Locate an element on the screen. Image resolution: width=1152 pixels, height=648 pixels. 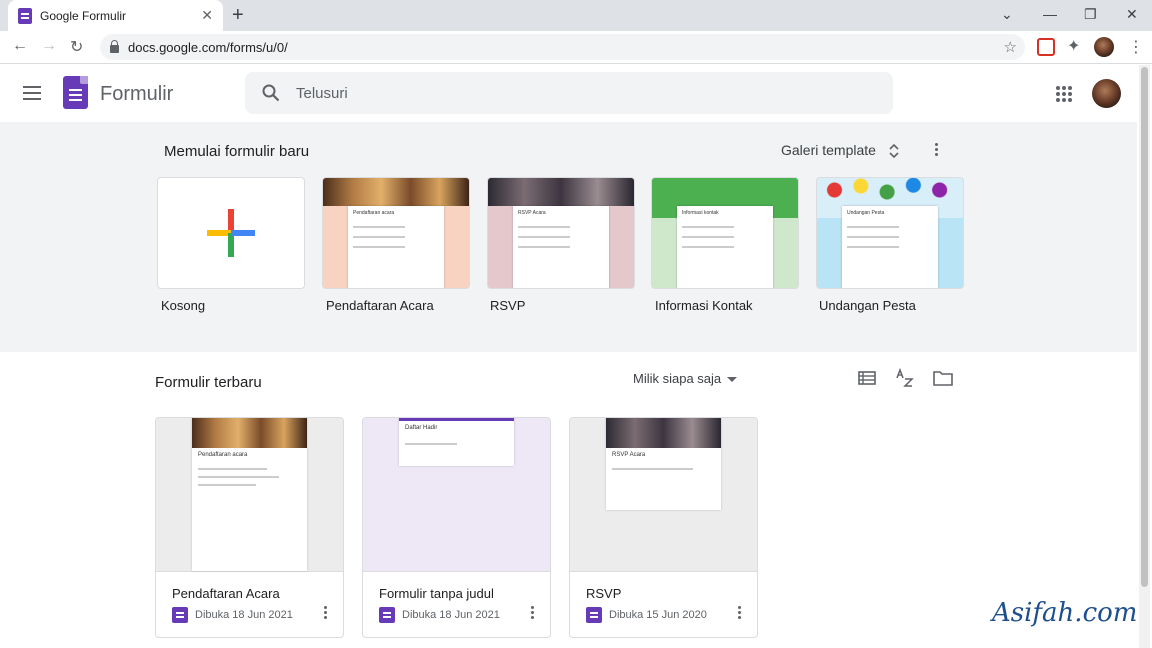
recent-form-card: RSVP Acara RSVP Dibuka 15 Jun 2020 is located at coordinates (663, 527).